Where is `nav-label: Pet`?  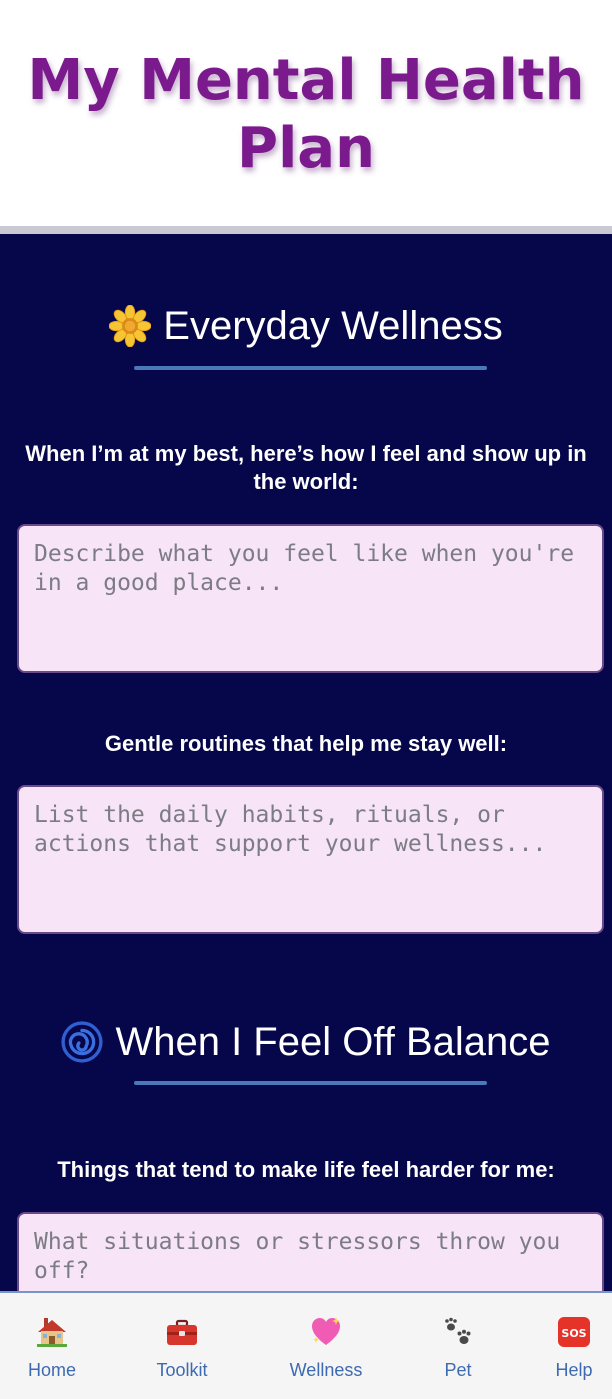
nav-label: Pet is located at coordinates (458, 1370).